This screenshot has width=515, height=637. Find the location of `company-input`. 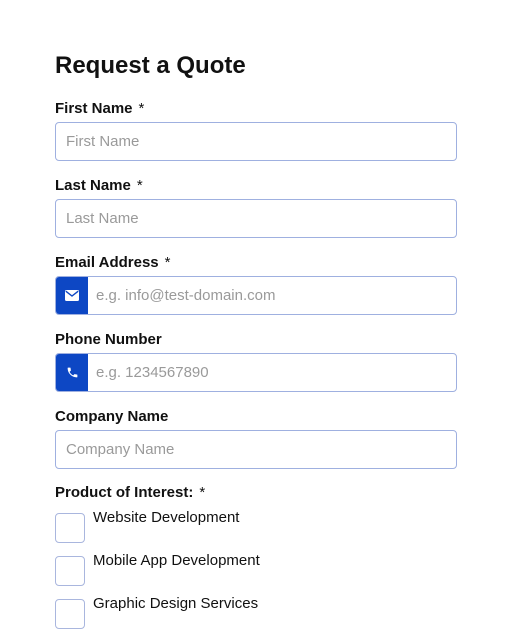

company-input is located at coordinates (256, 449).